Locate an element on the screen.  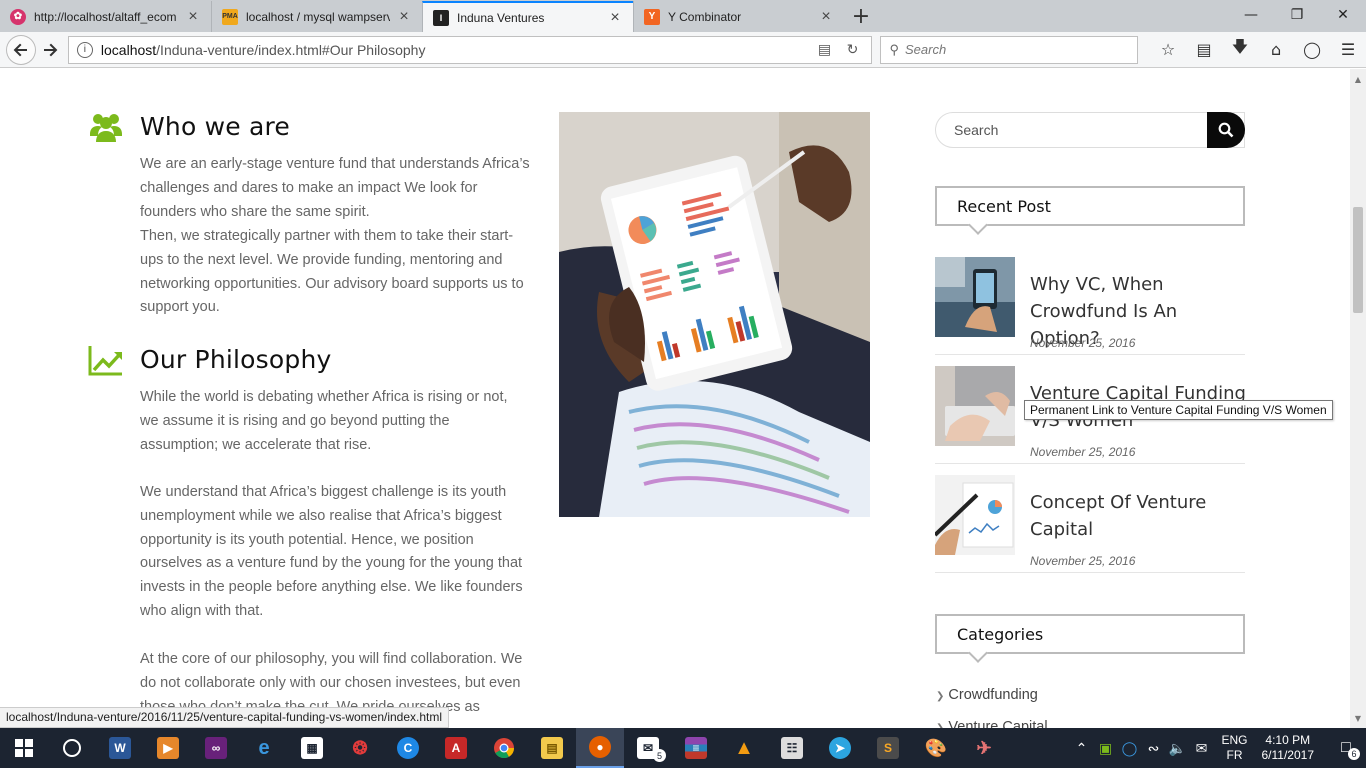
store-icon: ▦ is located at coordinates (312, 748).